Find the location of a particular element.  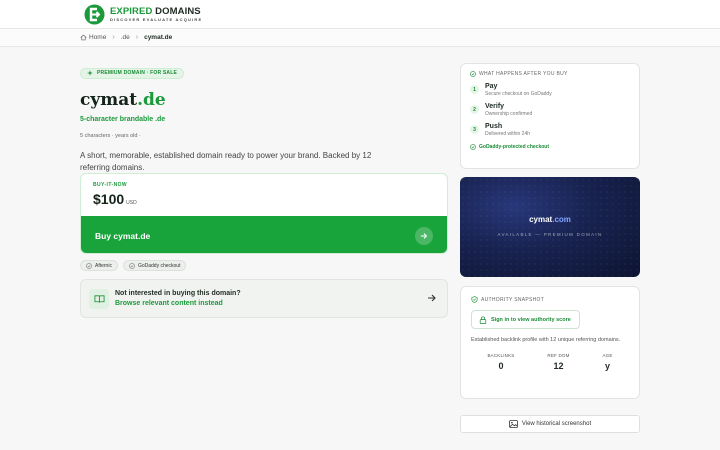

sign-in-authority-button: Sign in to view authority score is located at coordinates (525, 319).